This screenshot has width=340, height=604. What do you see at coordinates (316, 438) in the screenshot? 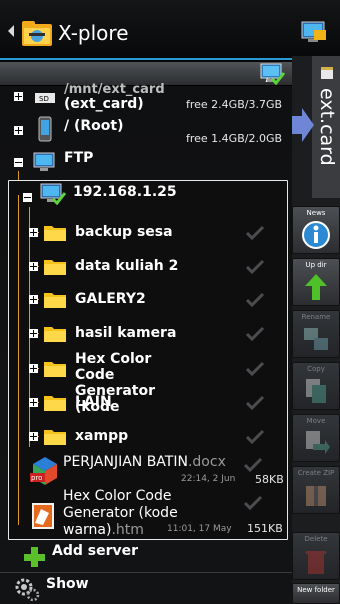
I see `move-button: Move` at bounding box center [316, 438].